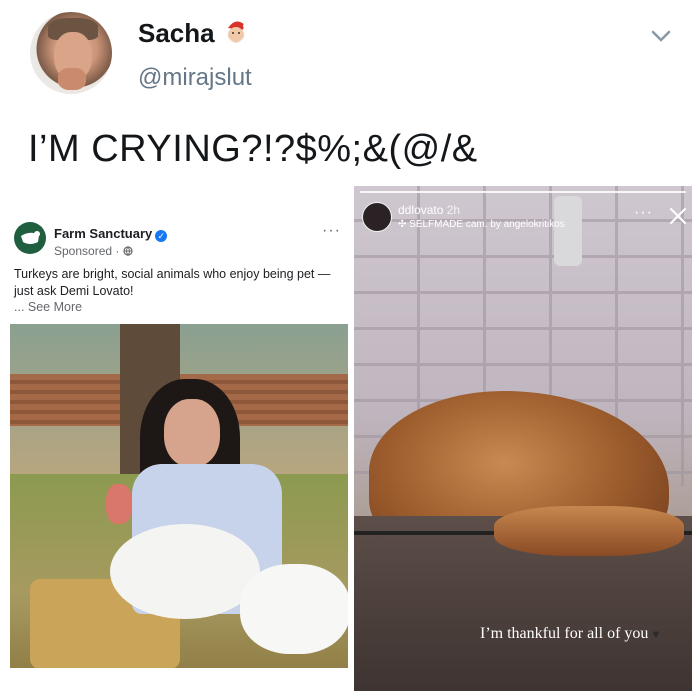 This screenshot has width=700, height=700. I want to click on story-avatar, so click(377, 217).